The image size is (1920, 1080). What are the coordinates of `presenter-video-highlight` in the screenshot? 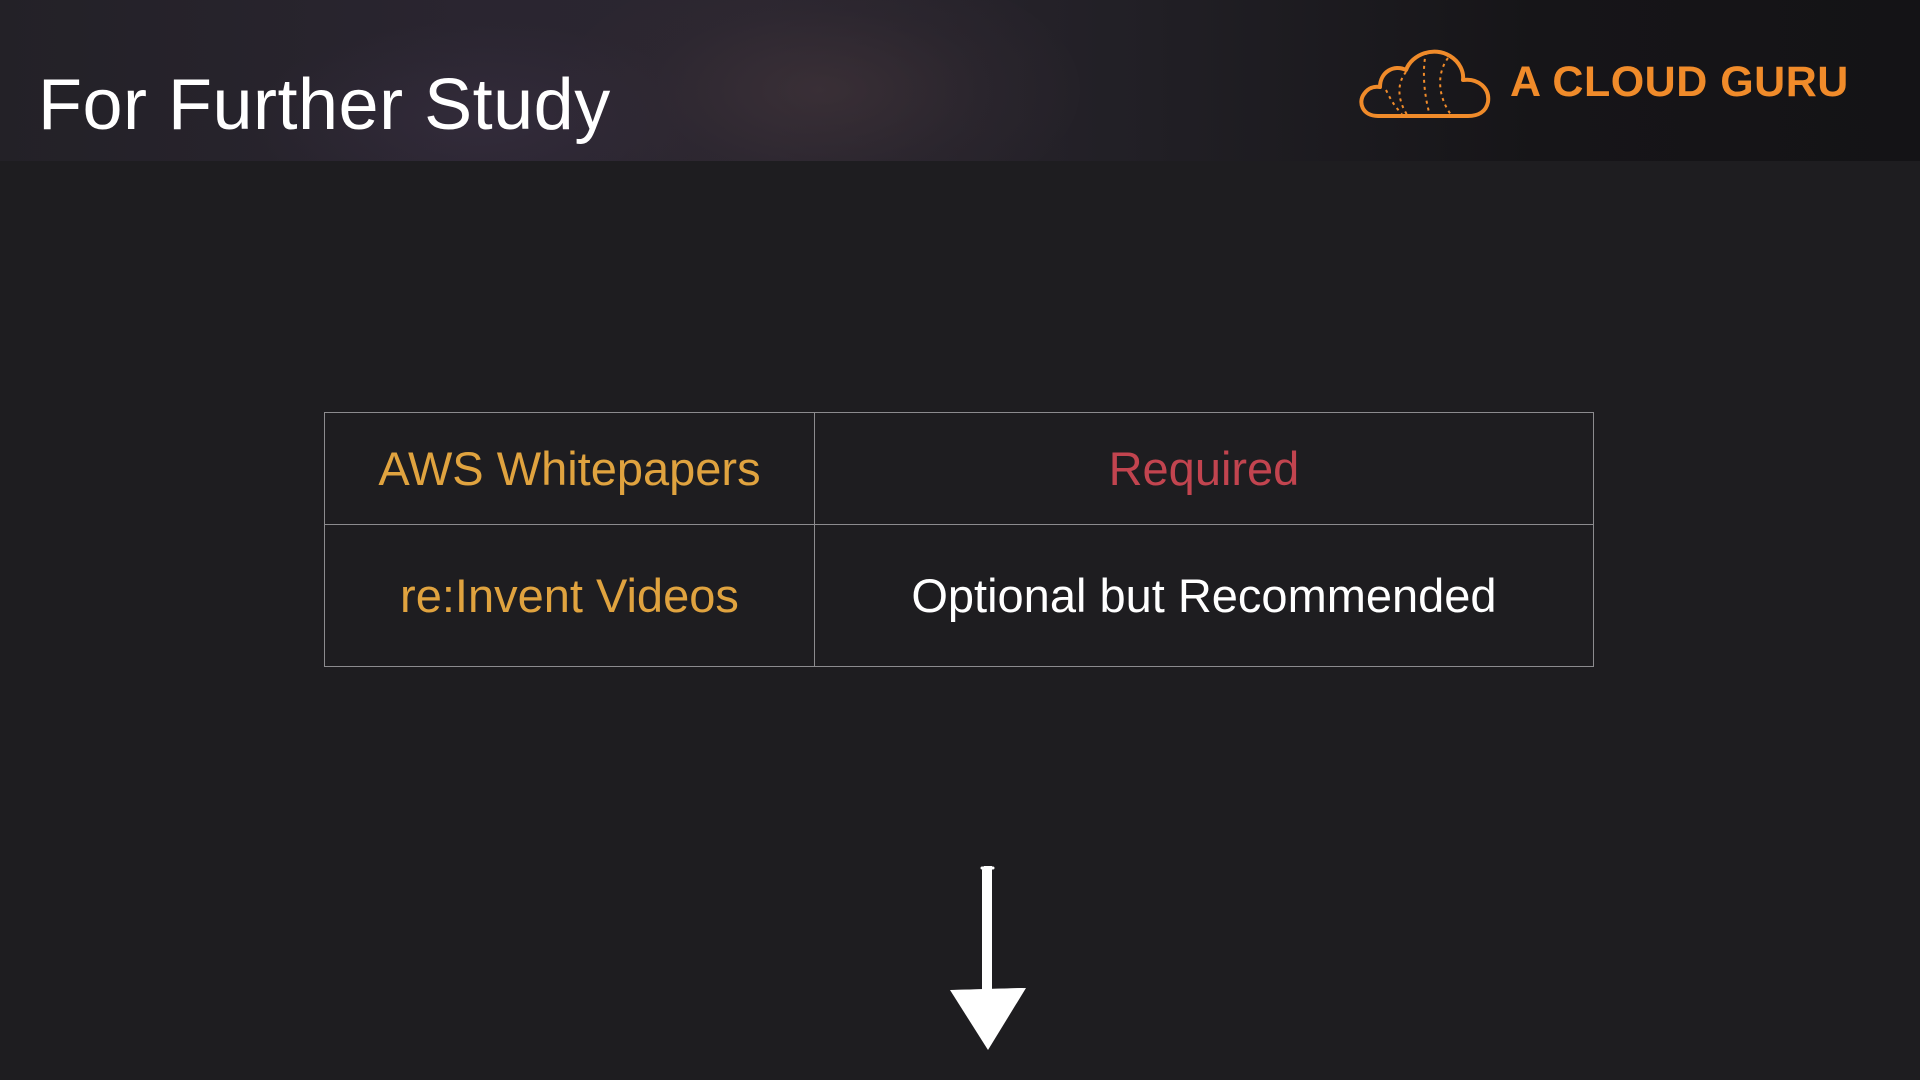 It's located at (820, 80).